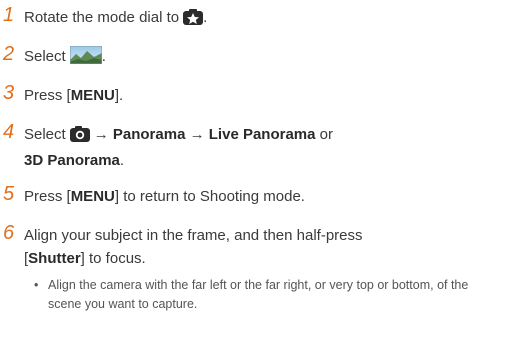  What do you see at coordinates (9, 54) in the screenshot?
I see `step-number: 2` at bounding box center [9, 54].